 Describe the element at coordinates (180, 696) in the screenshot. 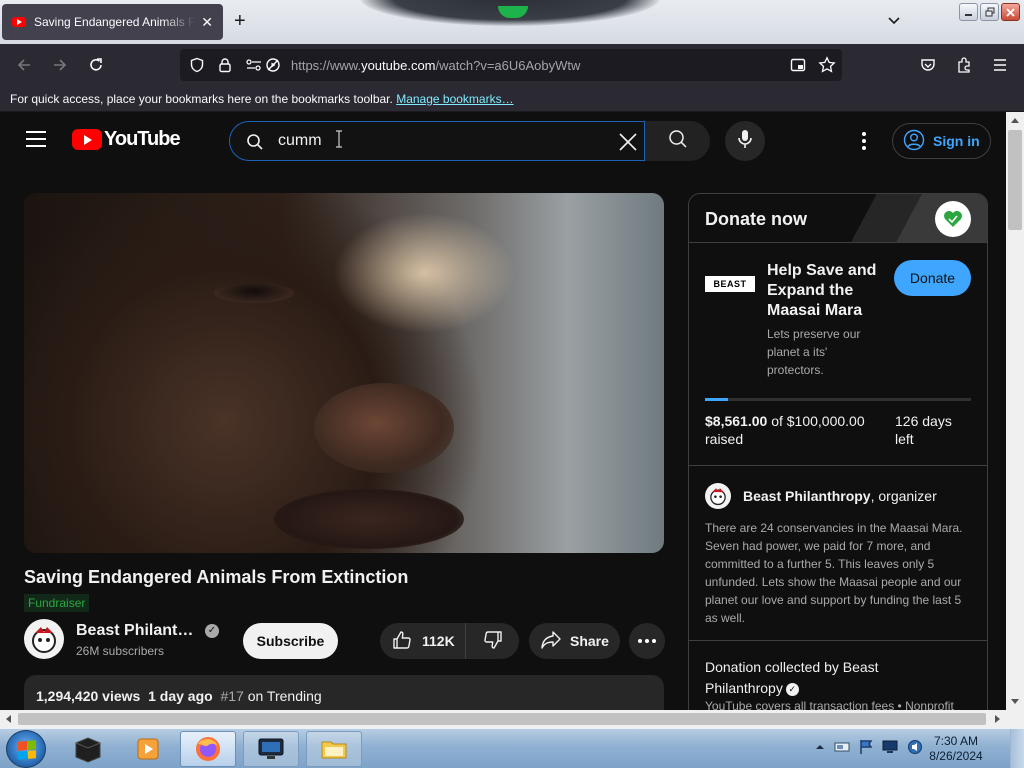

I see `upload-date: 1 day ago` at that location.